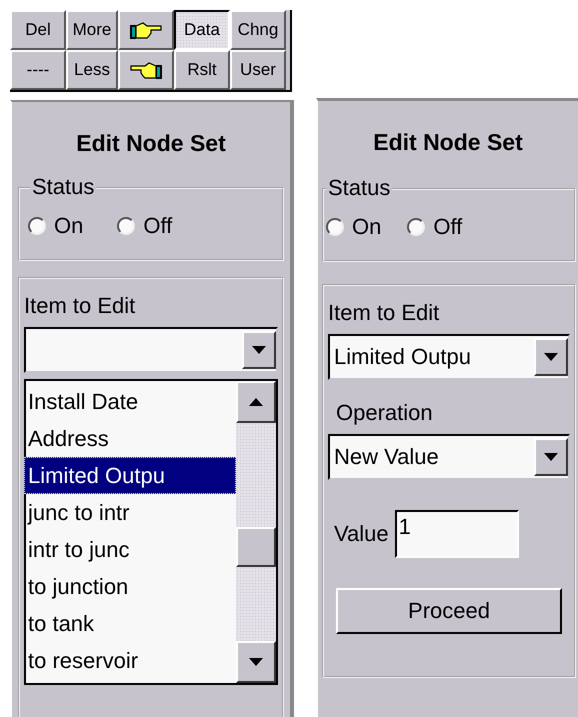 The width and height of the screenshot is (578, 717). I want to click on scroll-thumb, so click(256, 547).